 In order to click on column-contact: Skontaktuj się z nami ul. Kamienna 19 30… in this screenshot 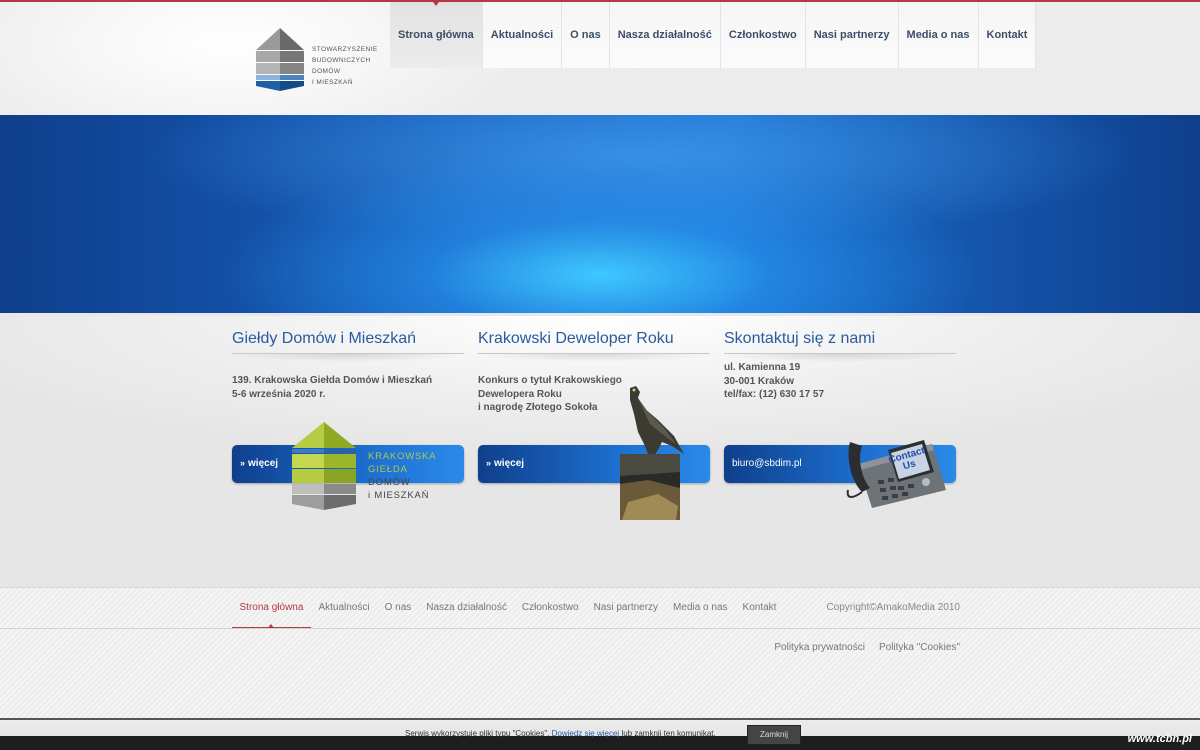, I will do `click(840, 412)`.